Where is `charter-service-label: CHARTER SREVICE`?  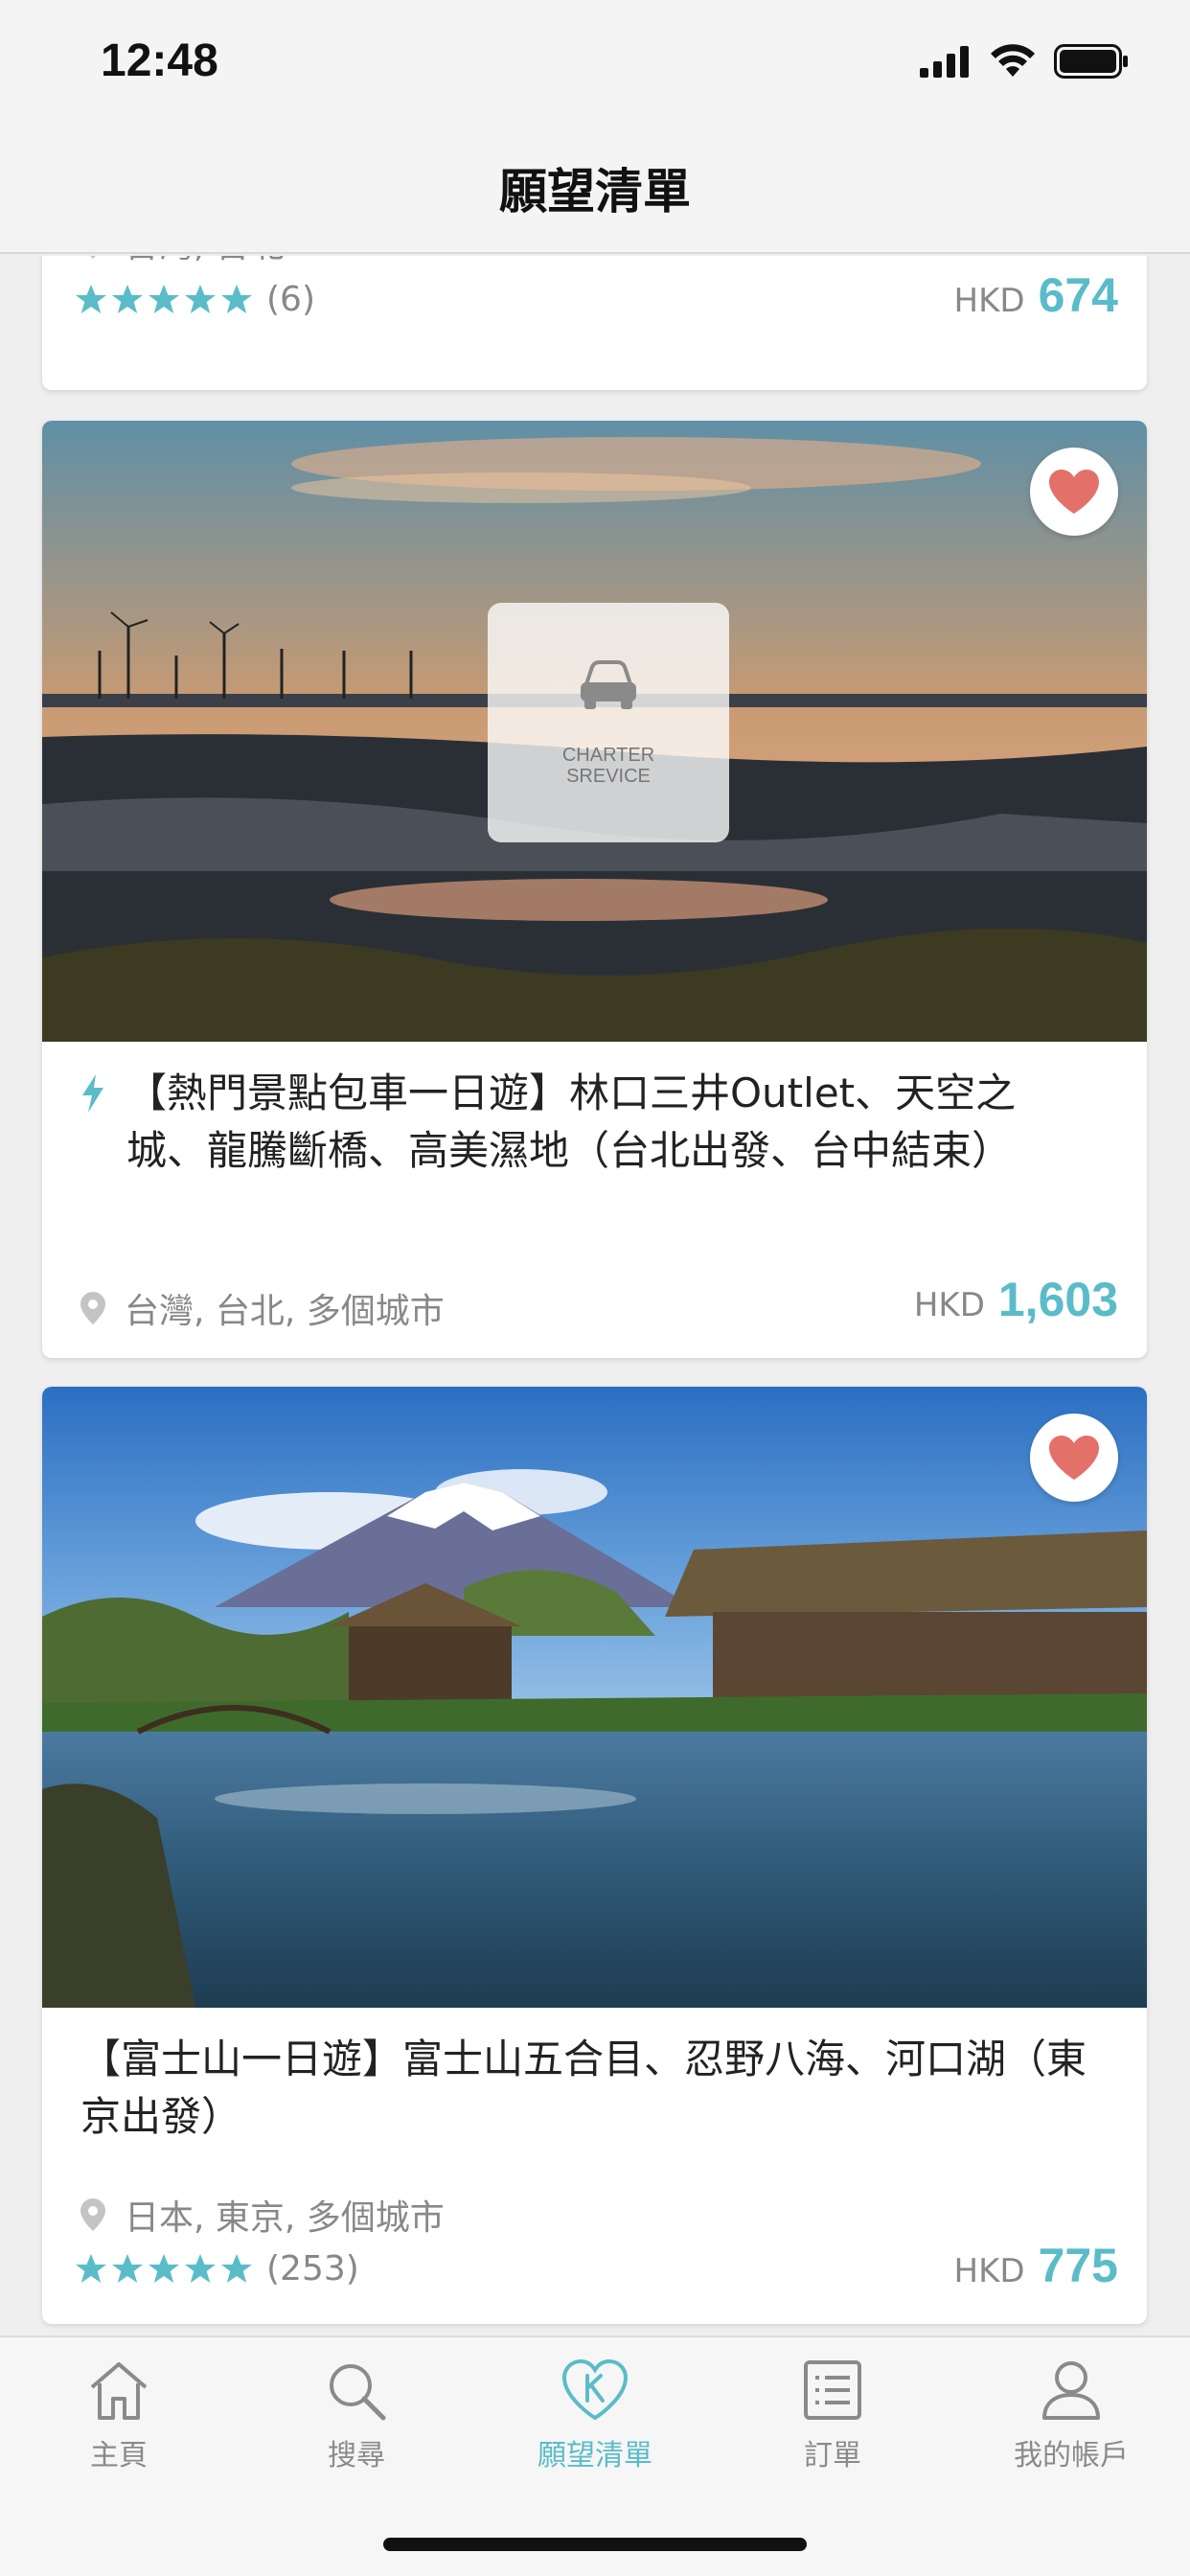
charter-service-label: CHARTER SREVICE is located at coordinates (608, 766).